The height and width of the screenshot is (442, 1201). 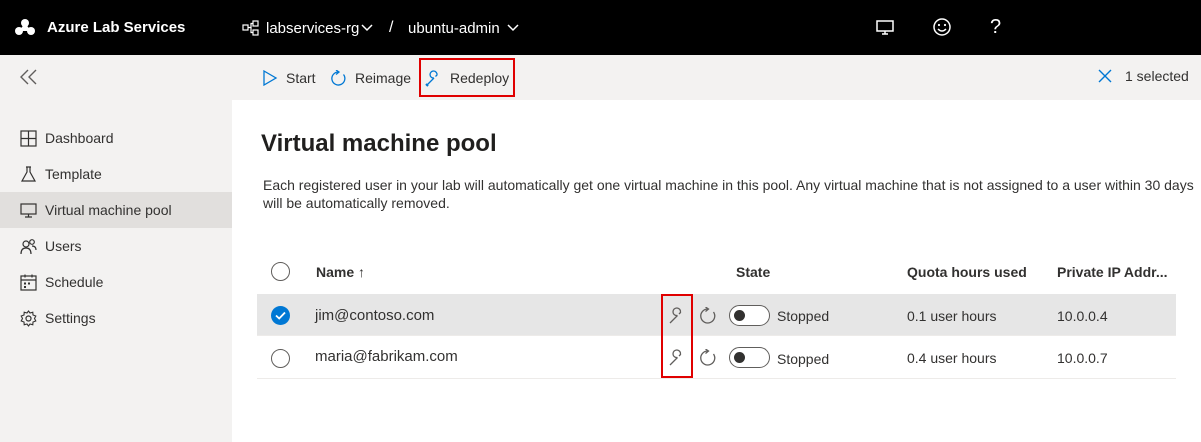 I want to click on sidebar-item-schedule: Schedule, so click(x=116, y=282).